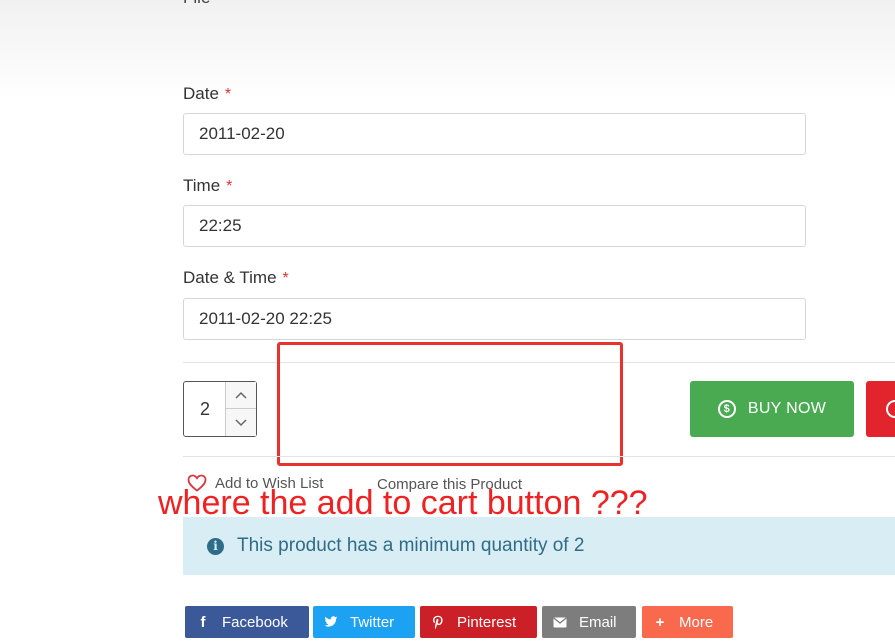 This screenshot has width=895, height=643. I want to click on buy-now-label: BUY NOW, so click(787, 408).